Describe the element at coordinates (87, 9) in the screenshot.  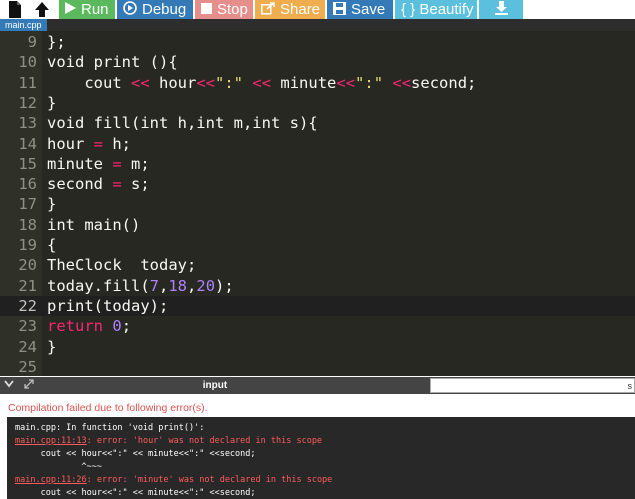
I see `run-button: Run` at that location.